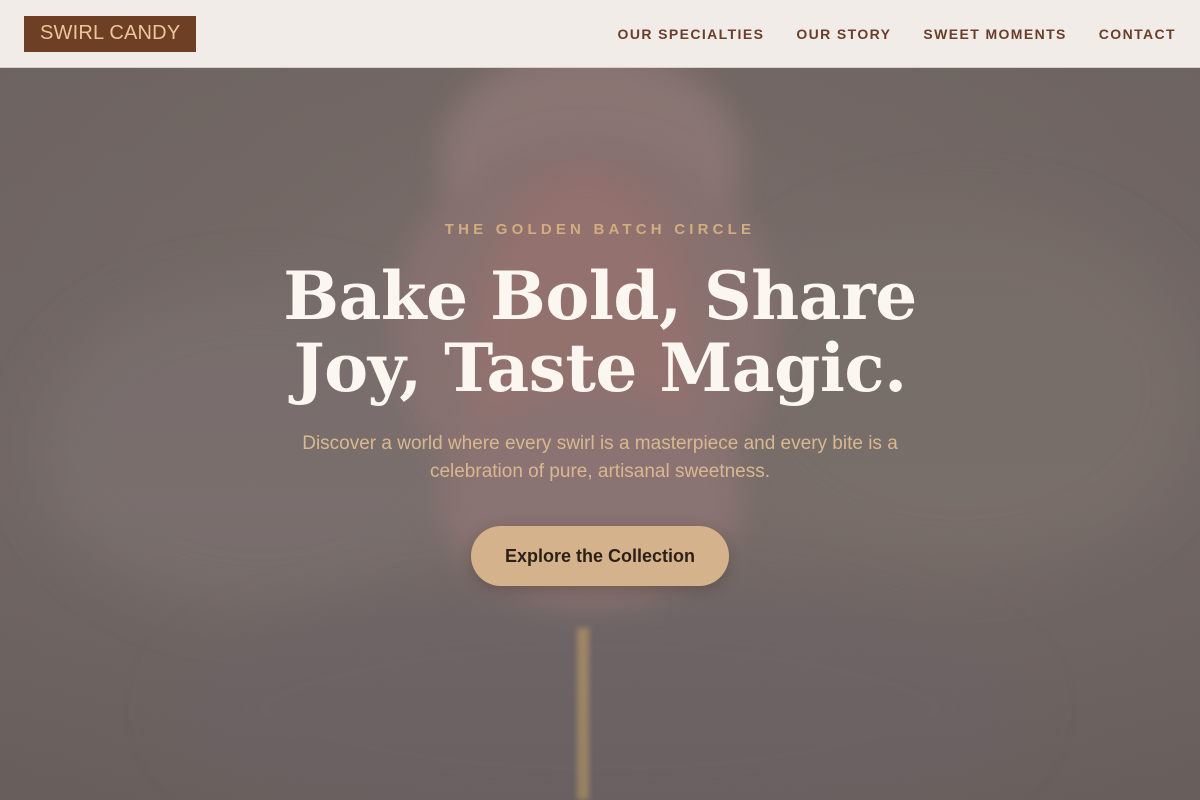  What do you see at coordinates (600, 556) in the screenshot?
I see `explore-collection-button: Explore the Collection` at bounding box center [600, 556].